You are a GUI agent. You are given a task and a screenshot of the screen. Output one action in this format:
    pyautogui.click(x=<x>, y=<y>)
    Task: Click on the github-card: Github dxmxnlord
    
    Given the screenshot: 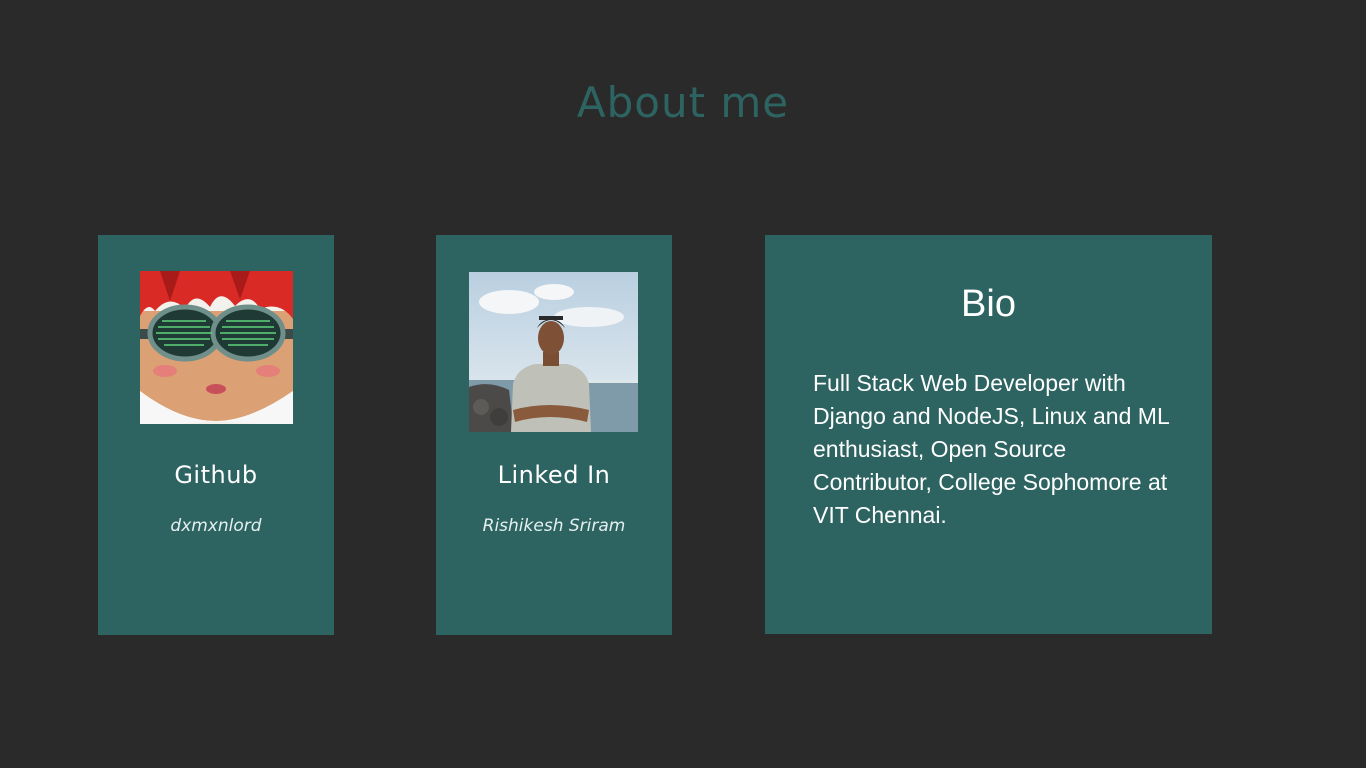 What is the action you would take?
    pyautogui.click(x=216, y=435)
    